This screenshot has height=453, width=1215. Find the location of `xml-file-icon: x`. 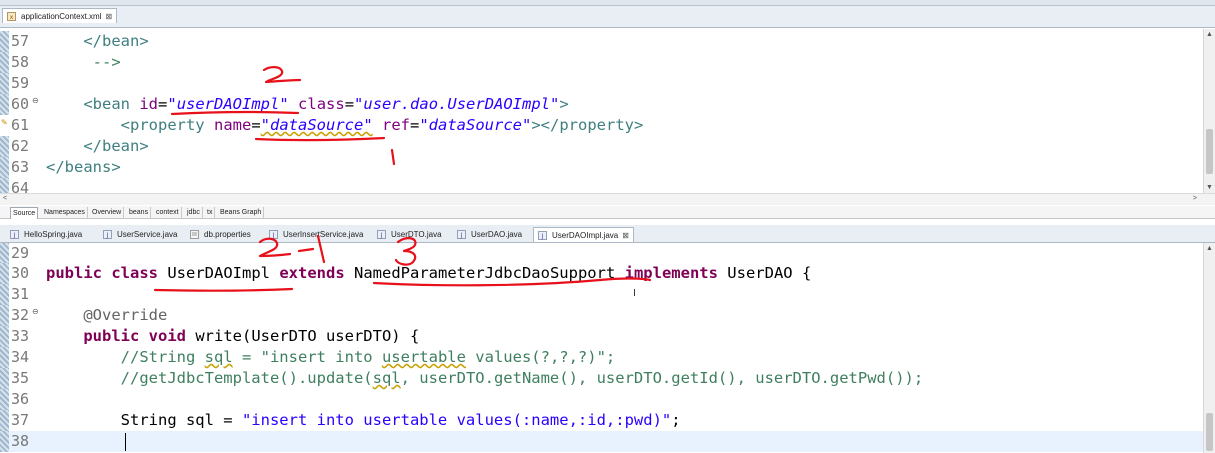

xml-file-icon: x is located at coordinates (11, 16).